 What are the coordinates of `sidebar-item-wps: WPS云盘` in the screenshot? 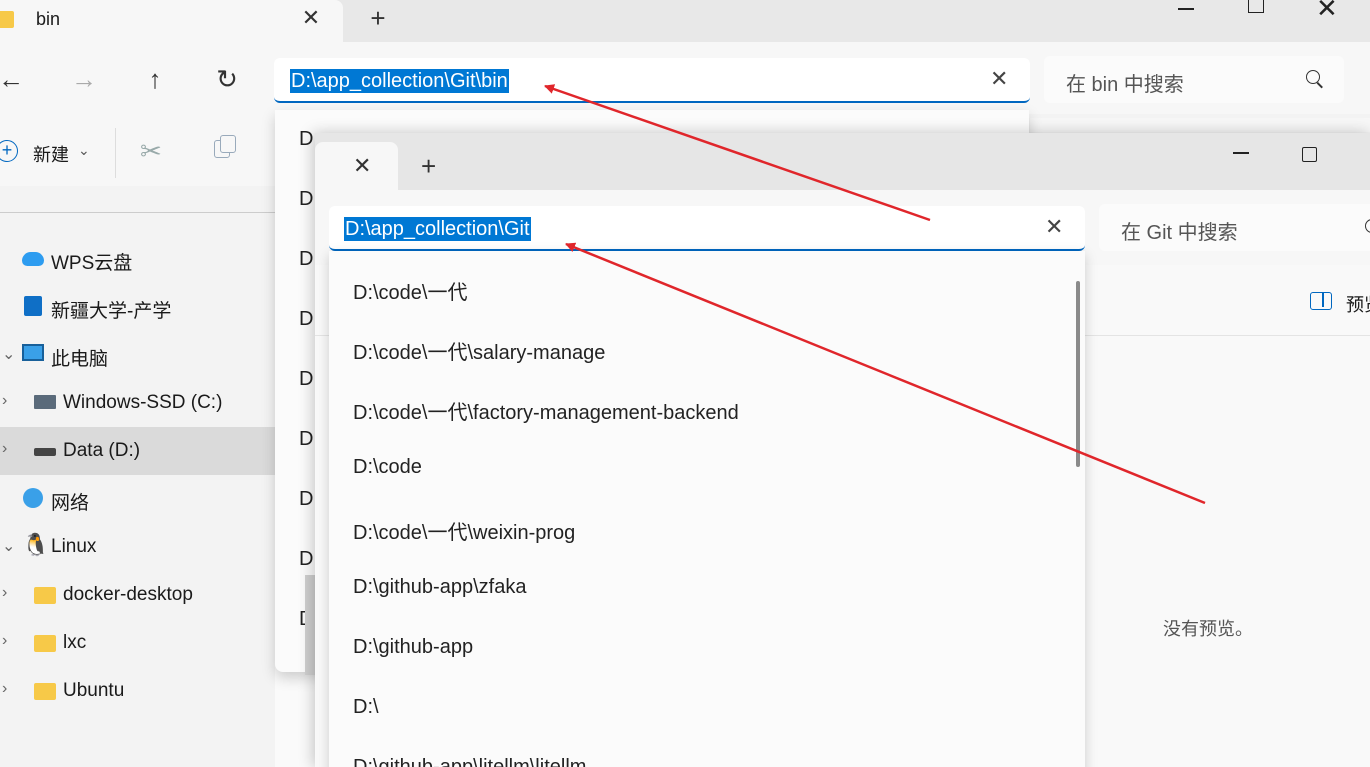 It's located at (137, 259).